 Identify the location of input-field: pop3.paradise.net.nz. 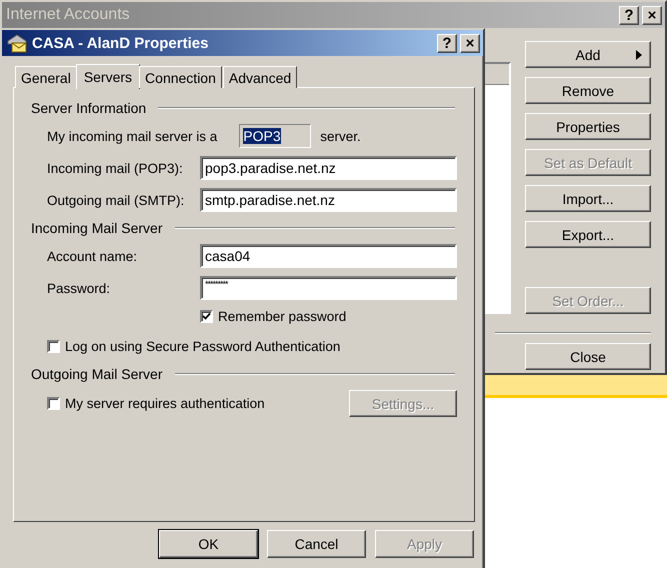
(328, 168).